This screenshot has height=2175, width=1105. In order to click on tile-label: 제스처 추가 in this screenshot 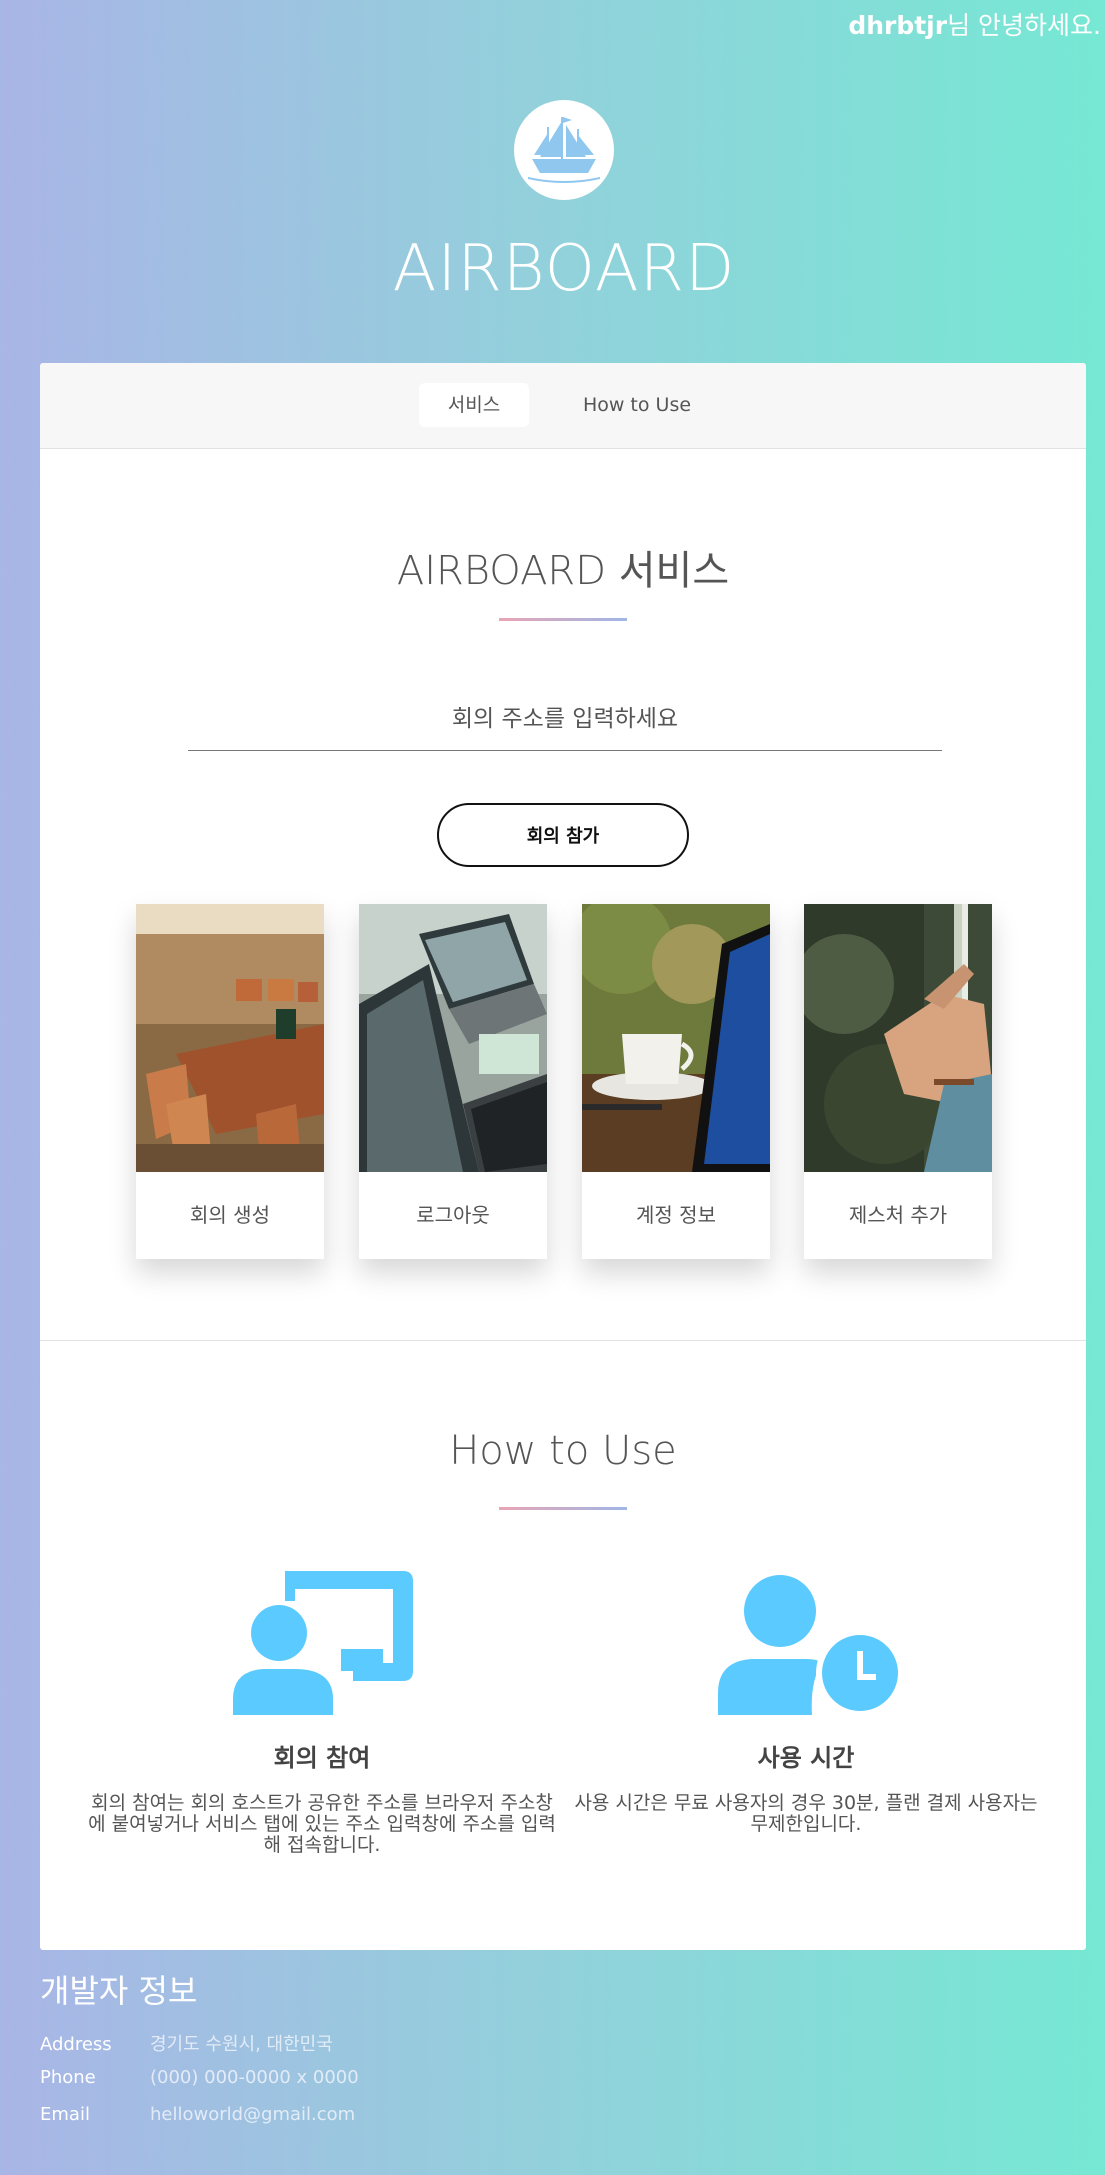, I will do `click(898, 1215)`.